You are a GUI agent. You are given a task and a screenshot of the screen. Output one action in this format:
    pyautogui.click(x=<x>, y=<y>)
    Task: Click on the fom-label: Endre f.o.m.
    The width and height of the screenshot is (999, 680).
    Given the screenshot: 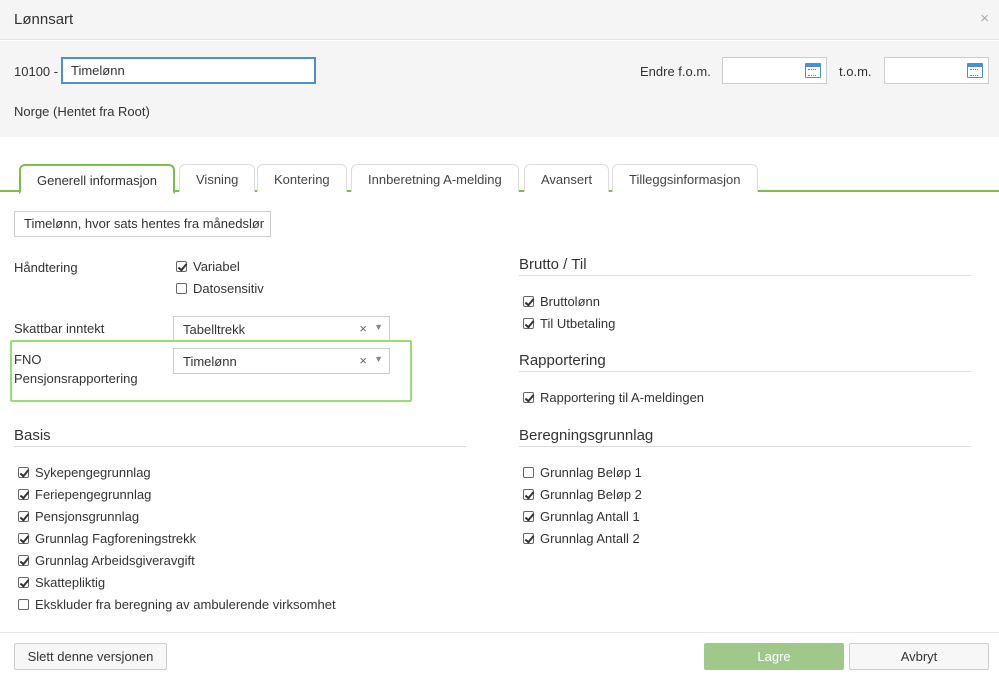 What is the action you would take?
    pyautogui.click(x=675, y=71)
    